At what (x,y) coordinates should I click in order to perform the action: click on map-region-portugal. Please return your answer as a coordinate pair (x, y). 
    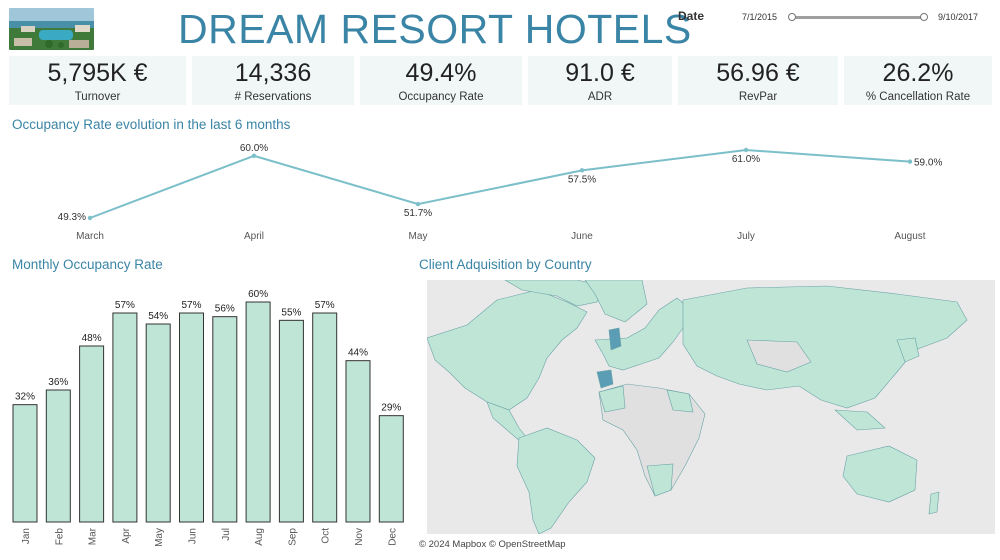
    Looking at the image, I should click on (605, 379).